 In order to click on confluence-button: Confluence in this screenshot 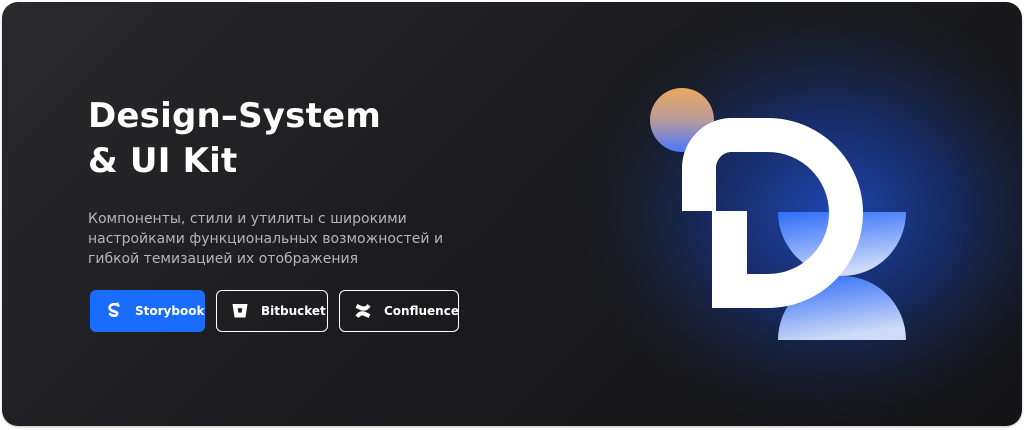, I will do `click(399, 311)`.